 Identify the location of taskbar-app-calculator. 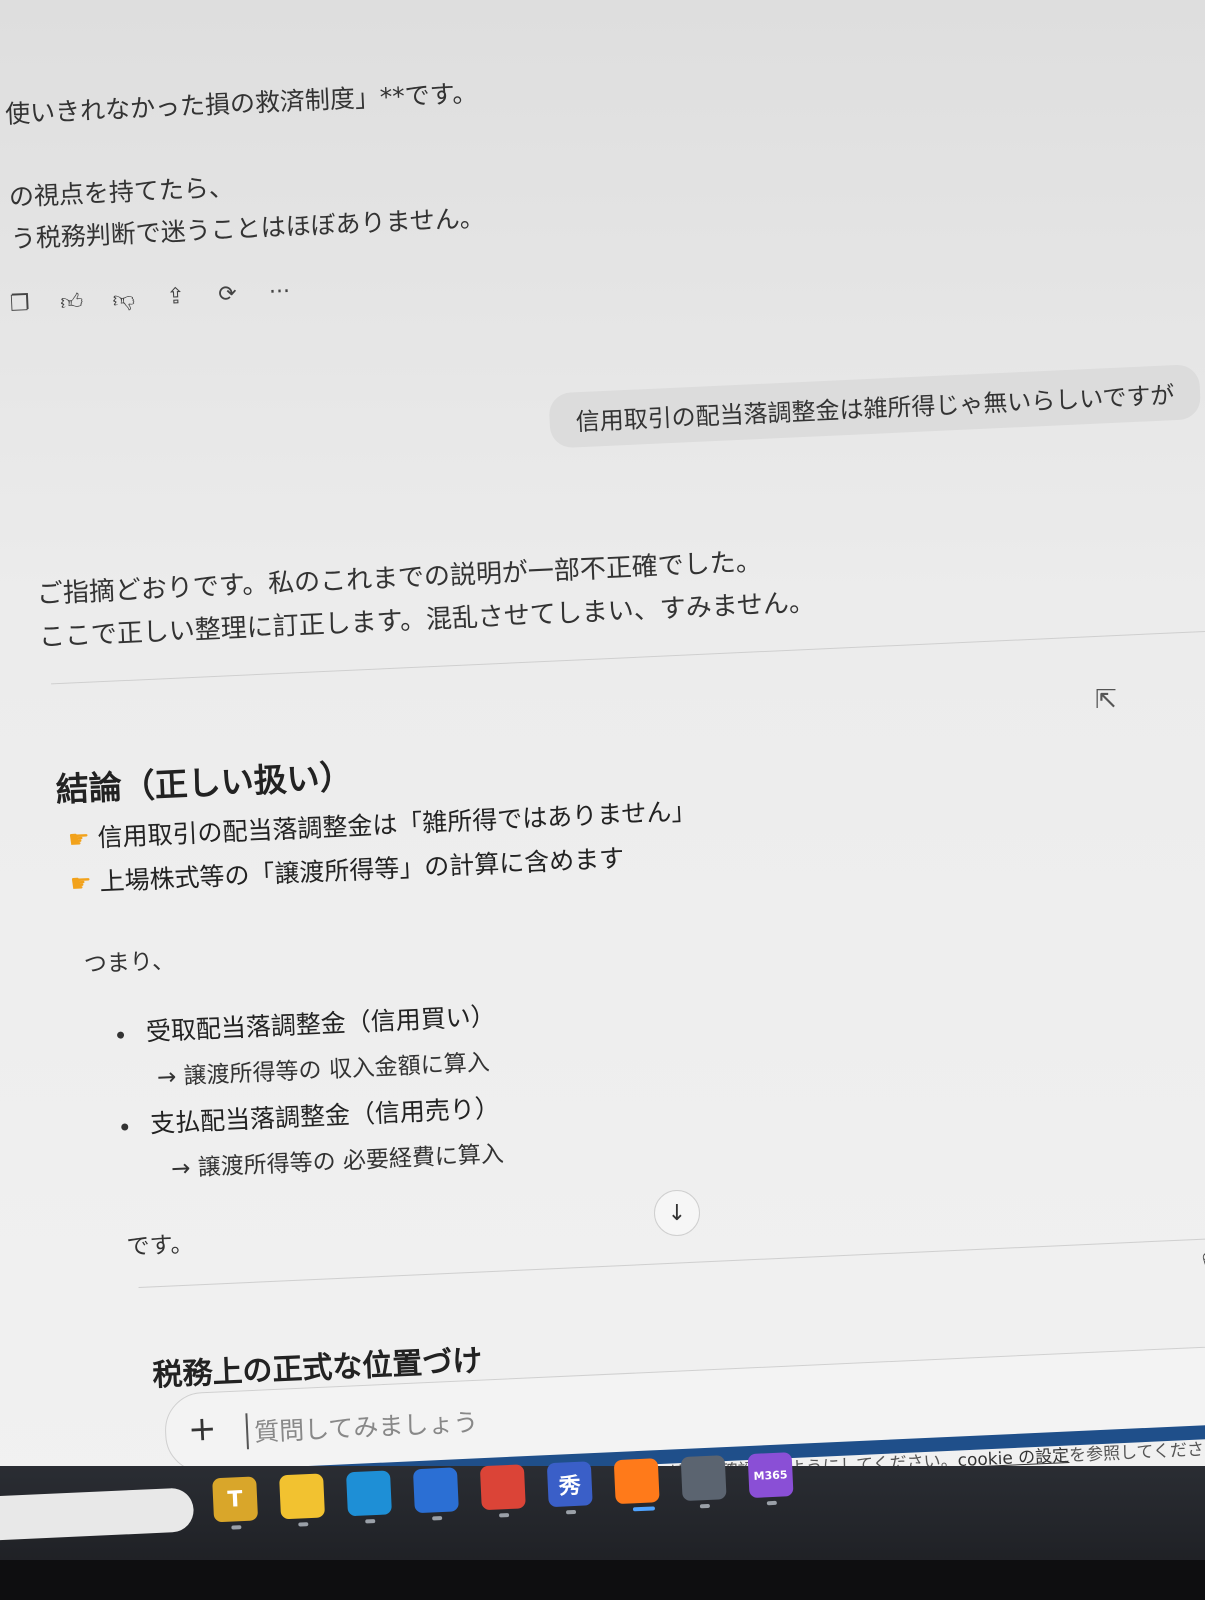
(703, 1478).